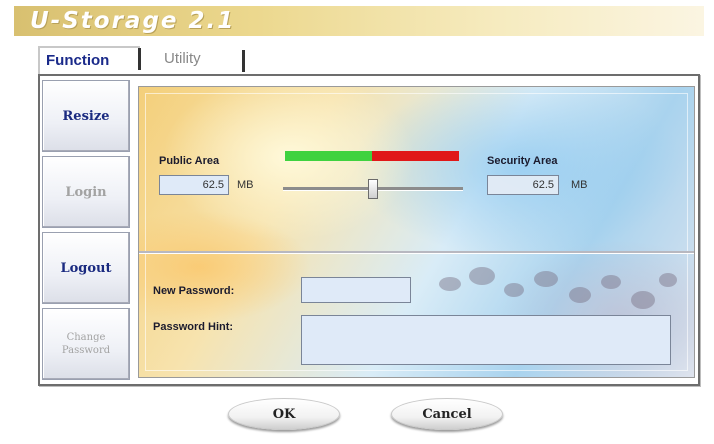 The image size is (714, 444). Describe the element at coordinates (447, 414) in the screenshot. I see `cancel-button: Cancel` at that location.